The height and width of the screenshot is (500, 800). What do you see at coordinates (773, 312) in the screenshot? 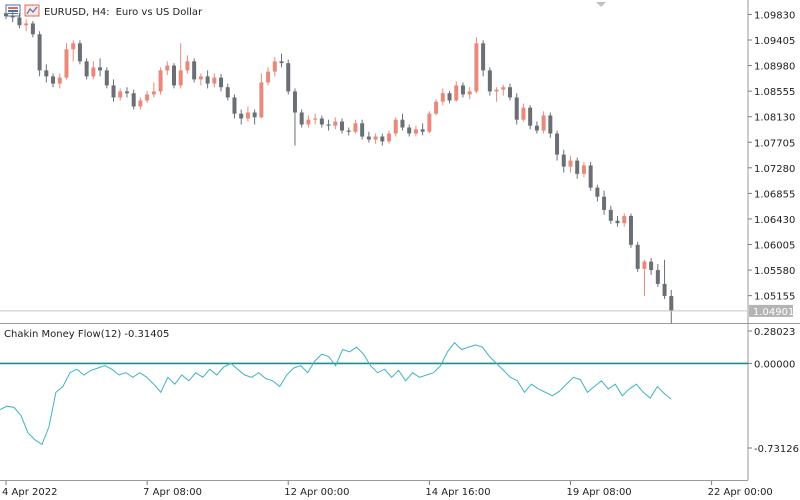
I see `last-price-label: 1.04901` at bounding box center [773, 312].